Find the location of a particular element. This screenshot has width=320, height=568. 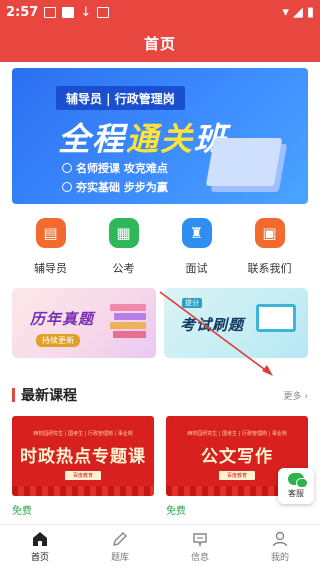

wechat-icon is located at coordinates (298, 480).